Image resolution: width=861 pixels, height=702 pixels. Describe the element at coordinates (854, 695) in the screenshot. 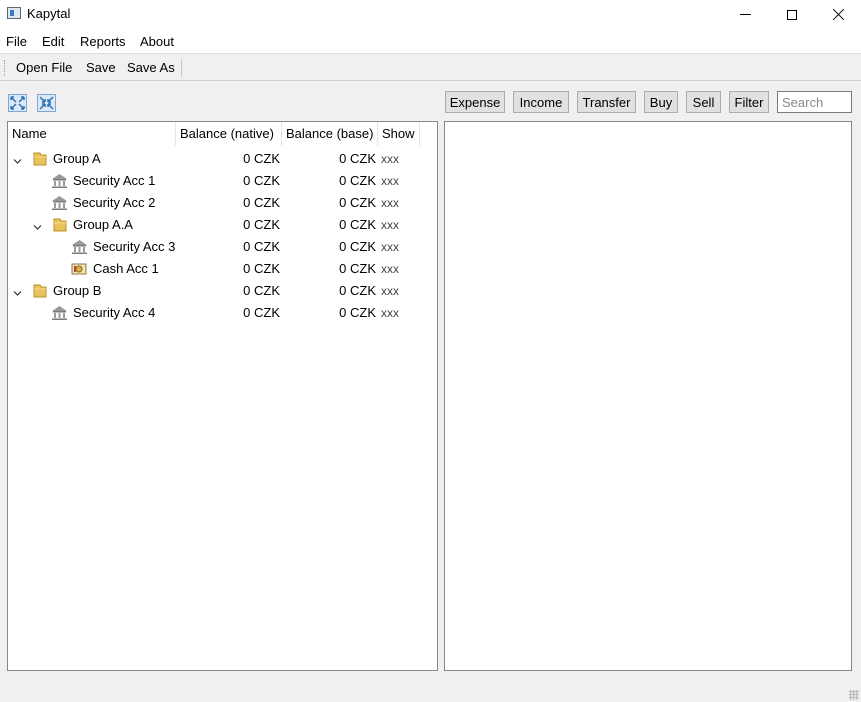

I see `resize-grip-icon` at that location.